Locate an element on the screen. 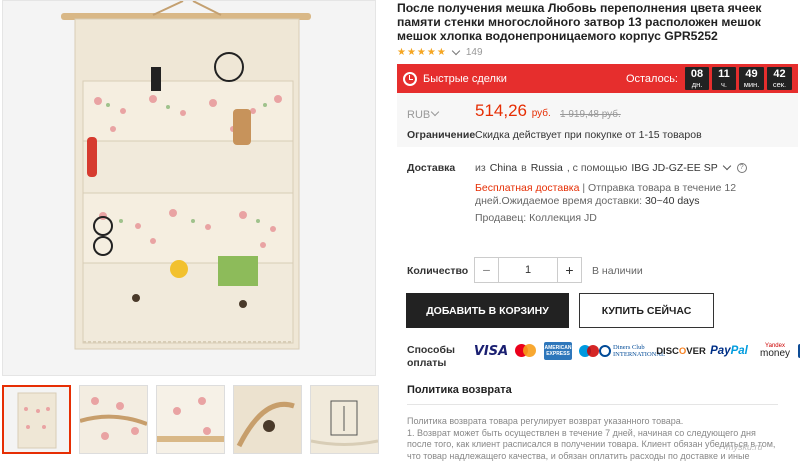 The width and height of the screenshot is (800, 461). delivery-days: 30~40 days is located at coordinates (672, 201).